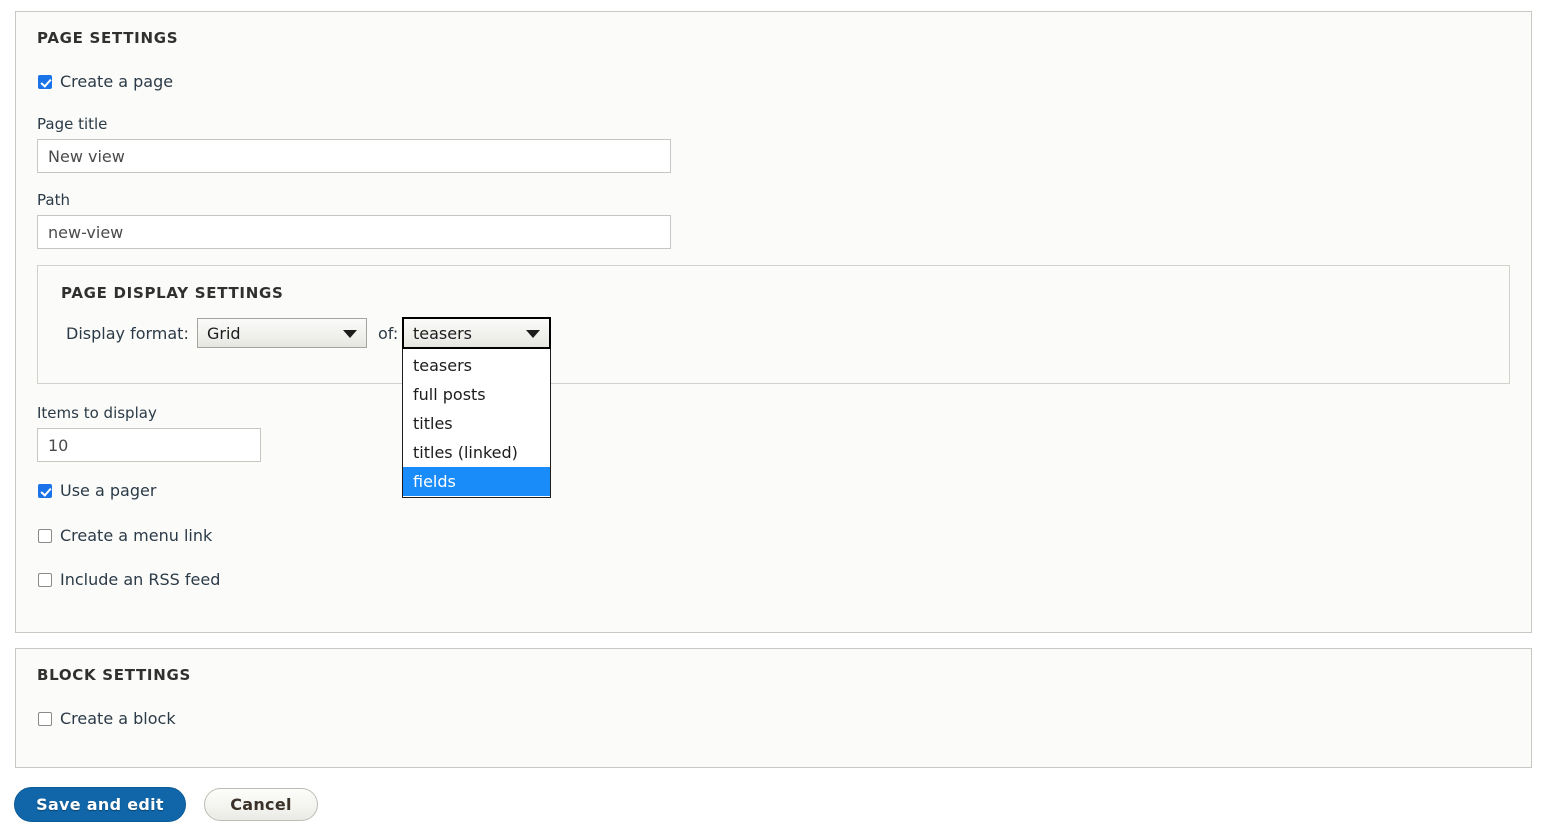 Image resolution: width=1548 pixels, height=836 pixels. Describe the element at coordinates (476, 394) in the screenshot. I see `dropdown-option-full-posts: full posts` at that location.